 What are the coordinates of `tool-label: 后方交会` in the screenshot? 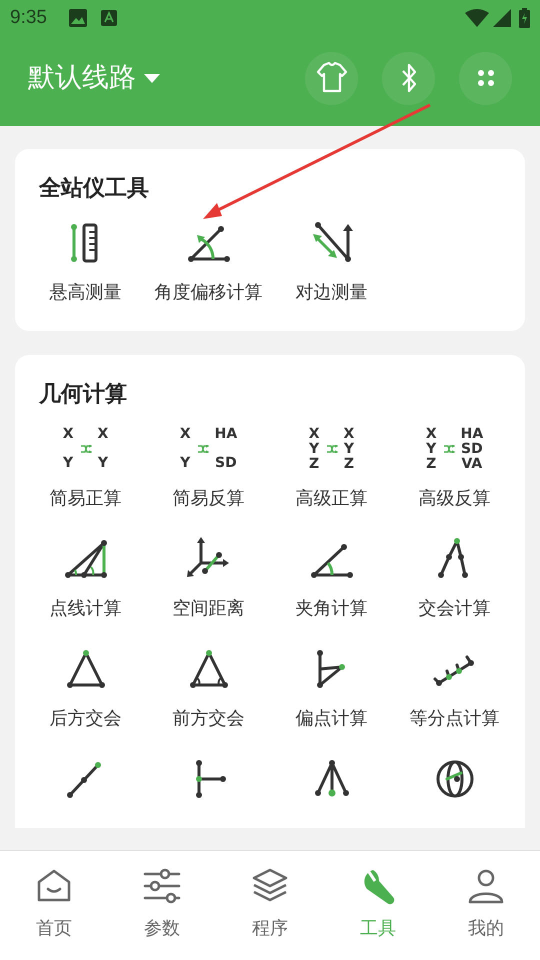 It's located at (86, 719).